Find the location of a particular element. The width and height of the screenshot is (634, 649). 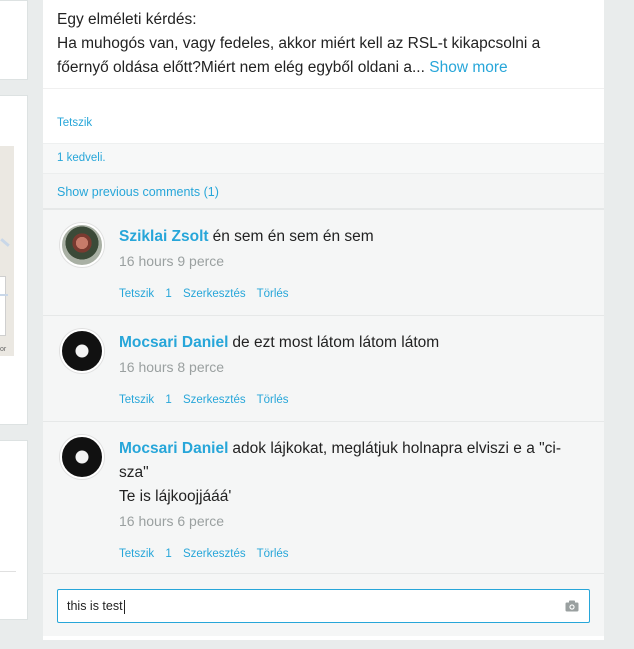

map-fragment is located at coordinates (7, 251).